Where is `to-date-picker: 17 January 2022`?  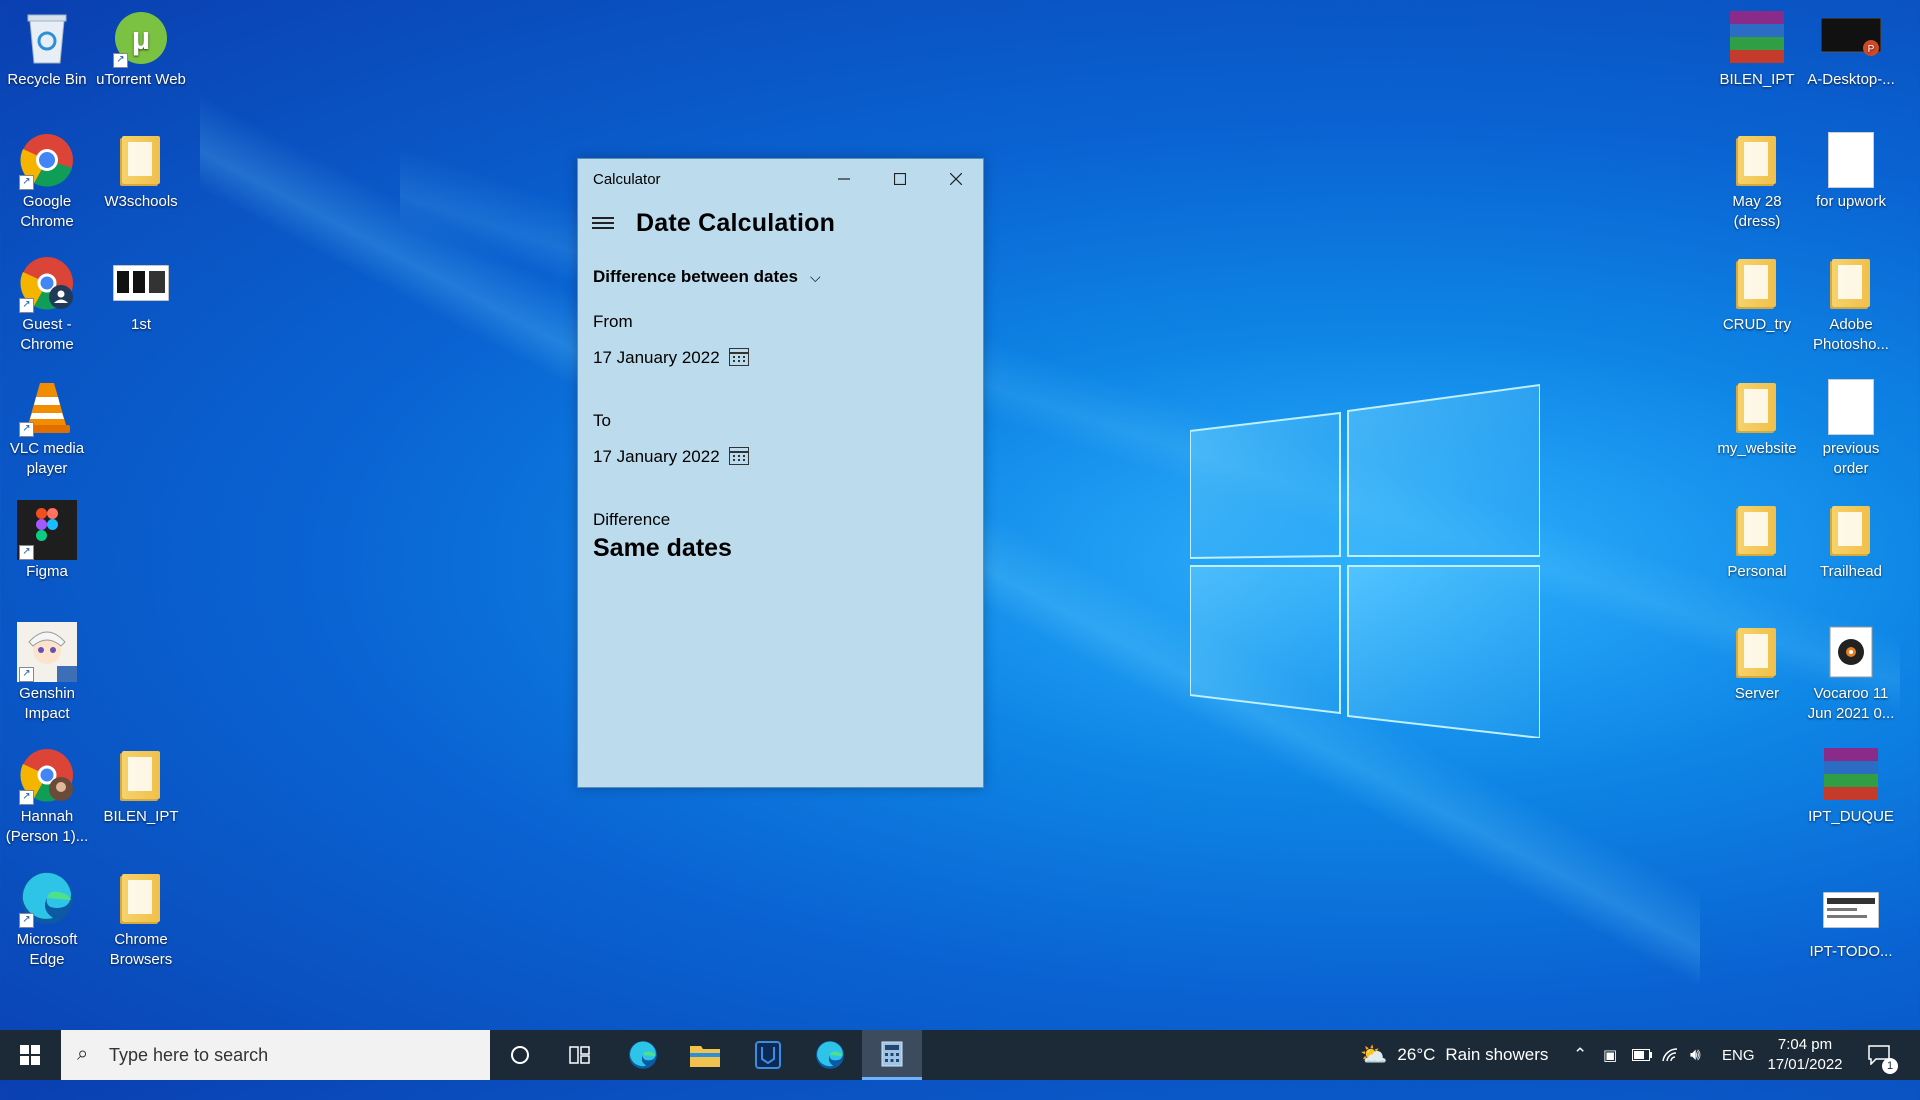
to-date-picker: 17 January 2022 is located at coordinates (656, 457).